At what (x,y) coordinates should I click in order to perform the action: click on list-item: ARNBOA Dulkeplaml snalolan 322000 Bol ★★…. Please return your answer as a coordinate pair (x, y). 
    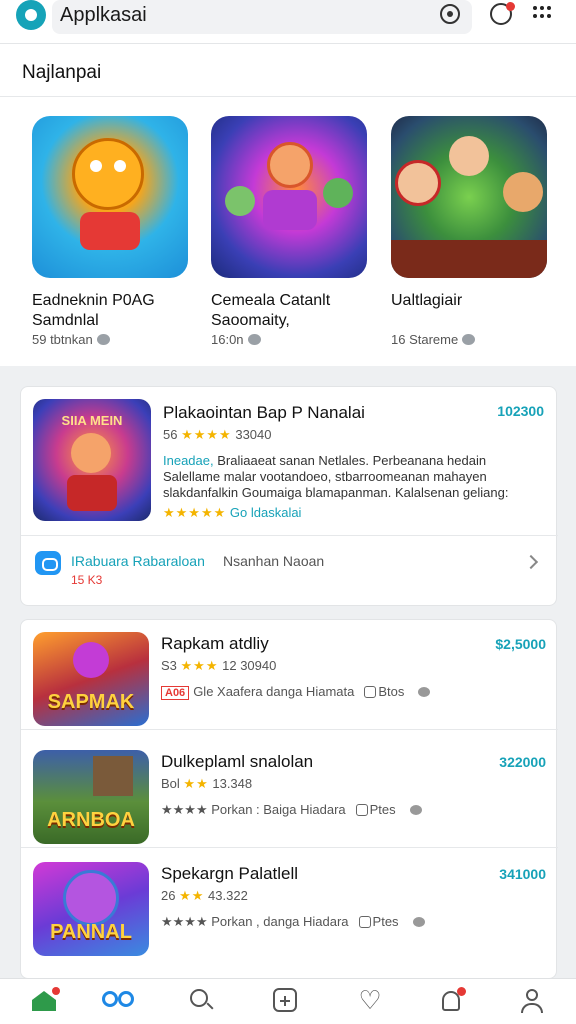
    Looking at the image, I should click on (289, 793).